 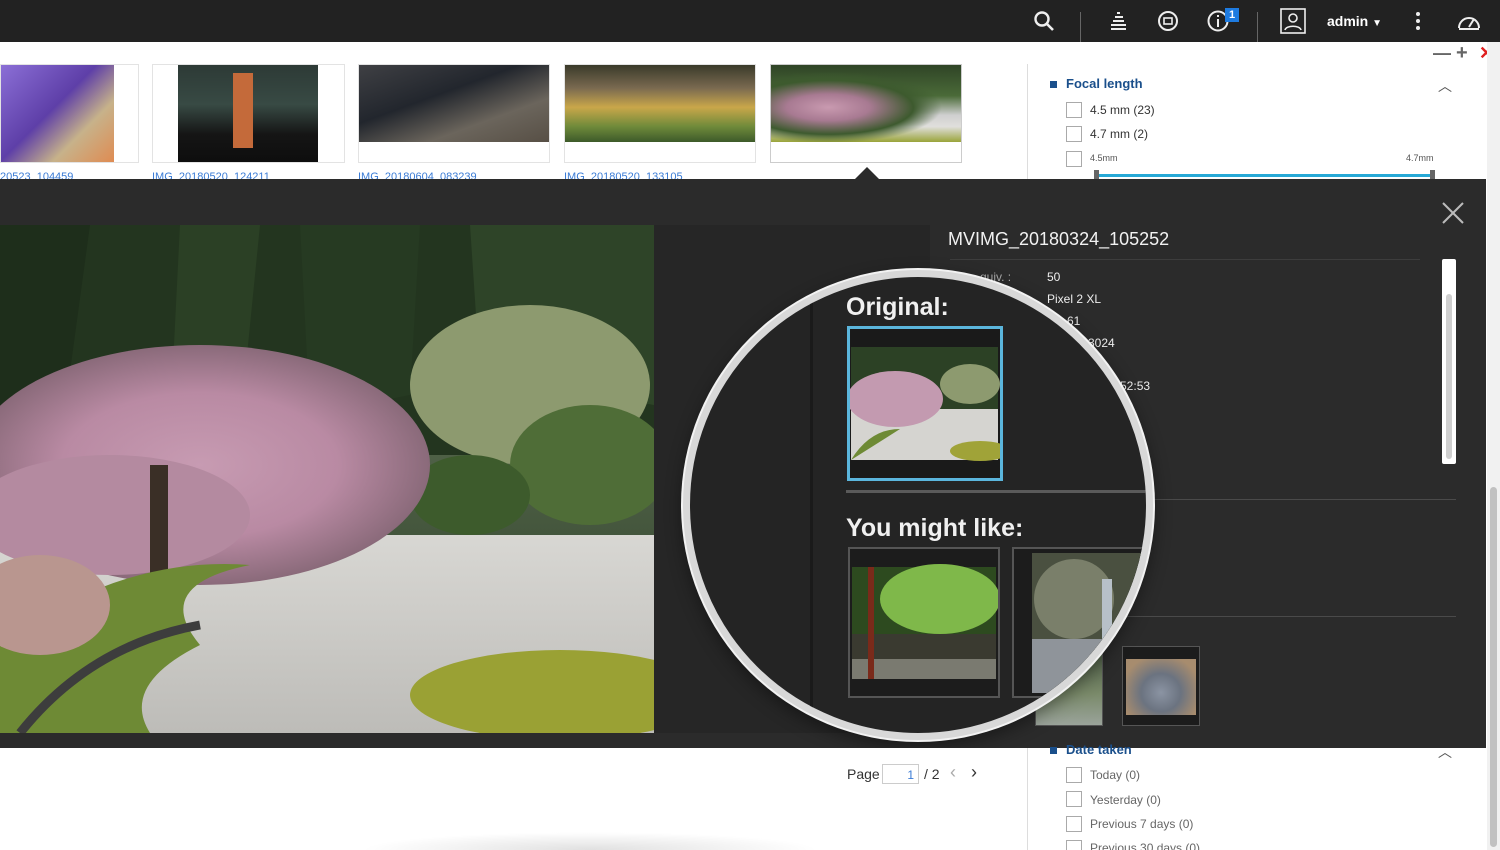 What do you see at coordinates (1074, 299) in the screenshot?
I see `info-value-camera: Pixel 2 XL` at bounding box center [1074, 299].